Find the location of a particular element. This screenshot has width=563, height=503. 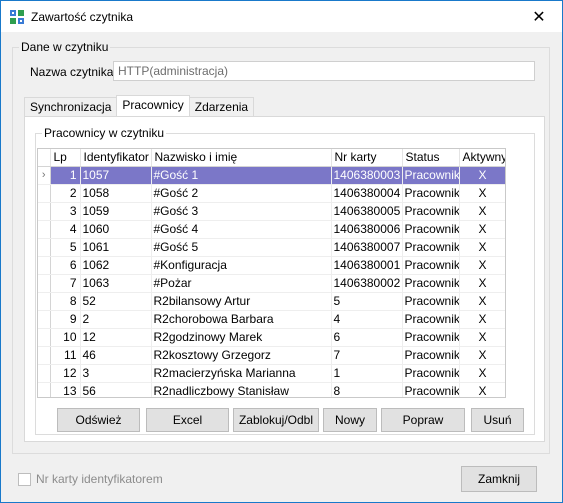

edit-button: Popraw is located at coordinates (423, 420).